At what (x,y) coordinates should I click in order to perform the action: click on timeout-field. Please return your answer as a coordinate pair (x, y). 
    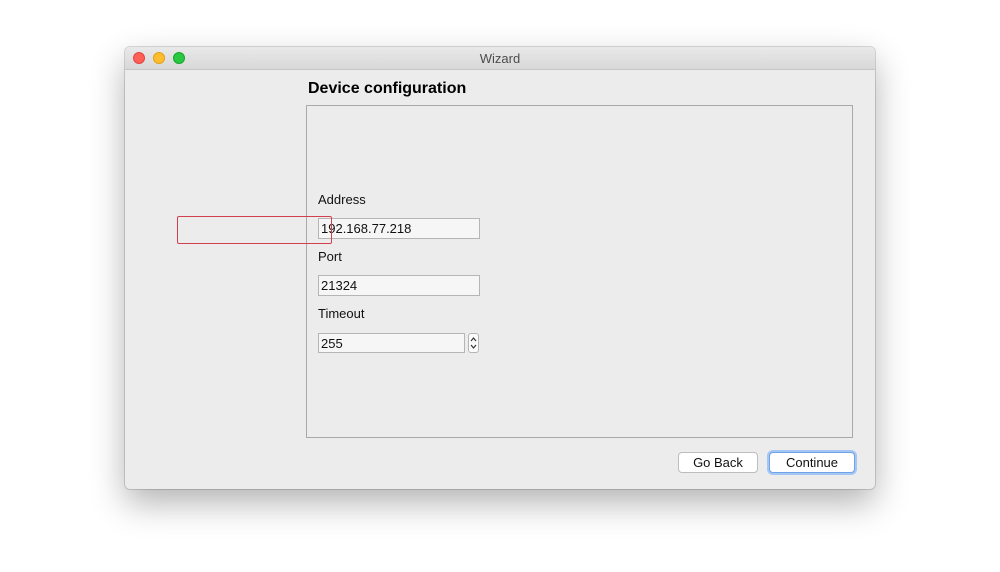
    Looking at the image, I should click on (391, 343).